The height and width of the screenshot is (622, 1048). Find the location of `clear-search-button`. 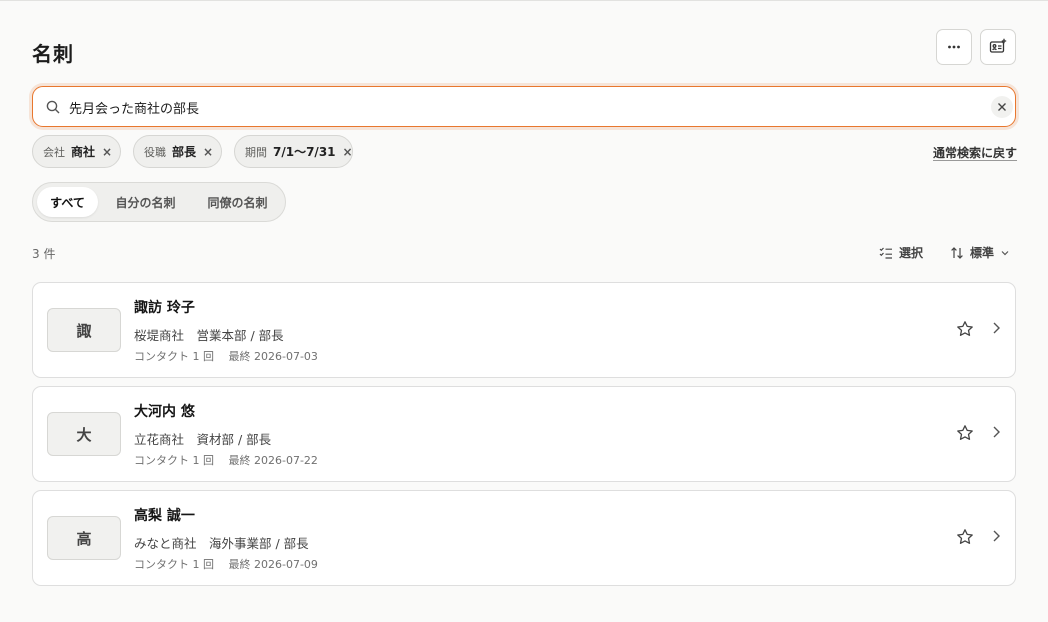

clear-search-button is located at coordinates (1002, 107).